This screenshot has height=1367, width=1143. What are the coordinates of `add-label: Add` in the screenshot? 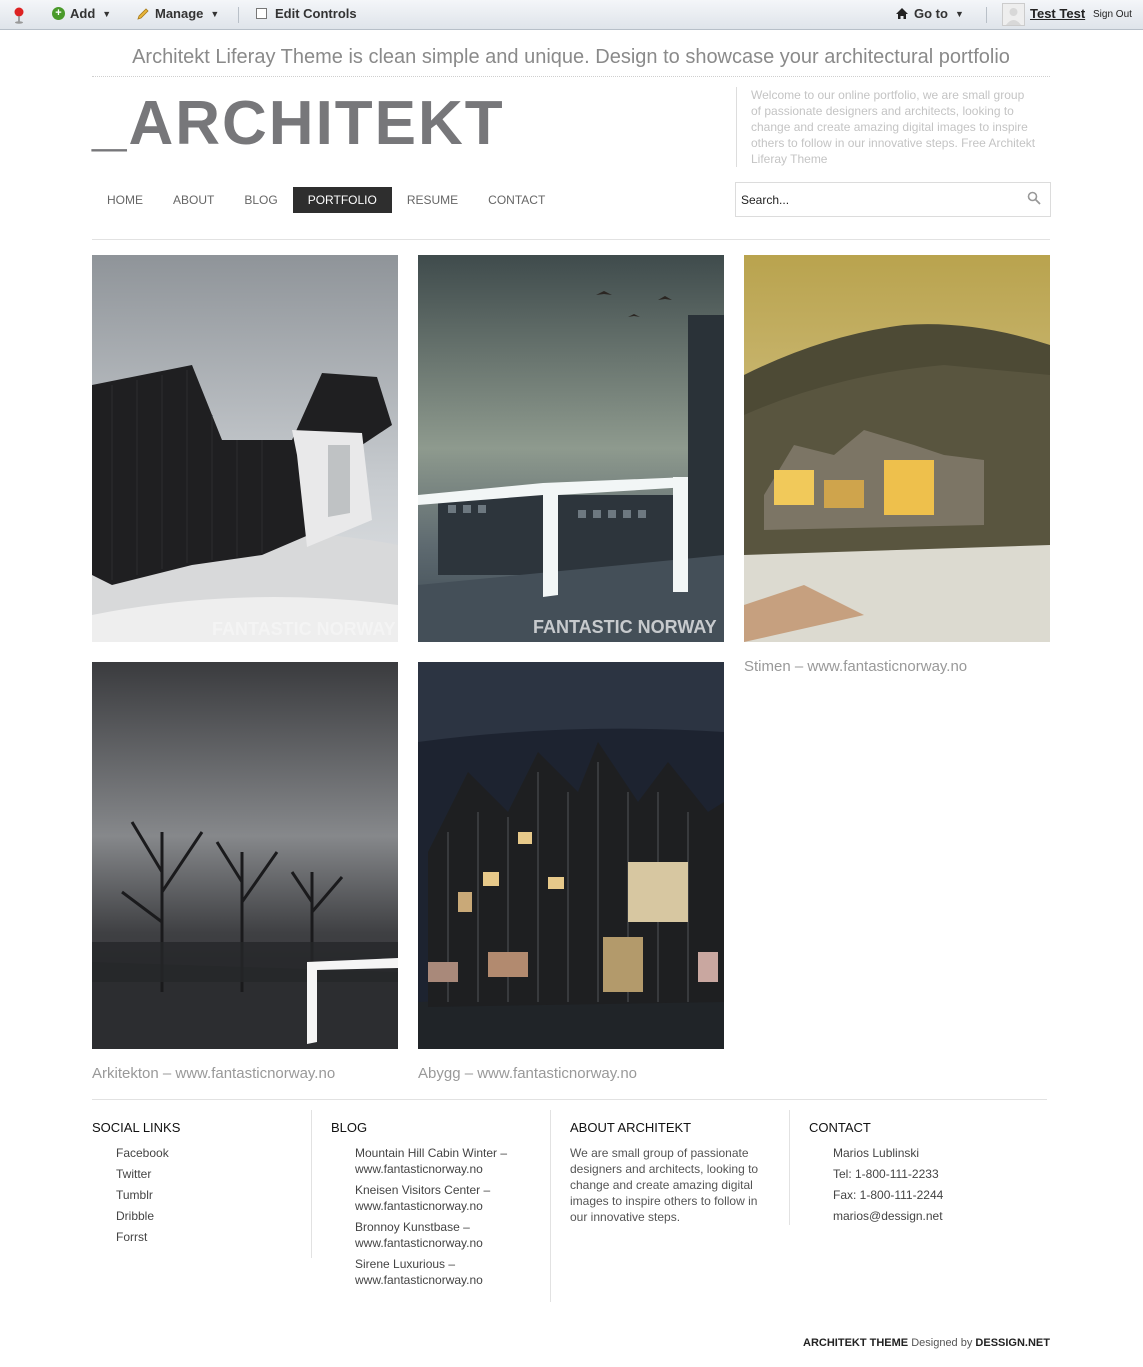 It's located at (83, 13).